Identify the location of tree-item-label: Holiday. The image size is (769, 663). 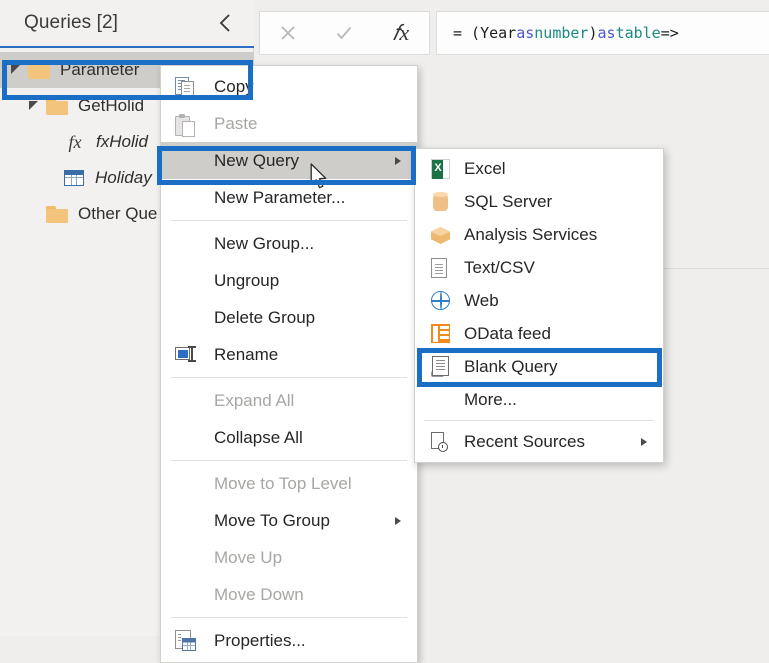
(123, 177).